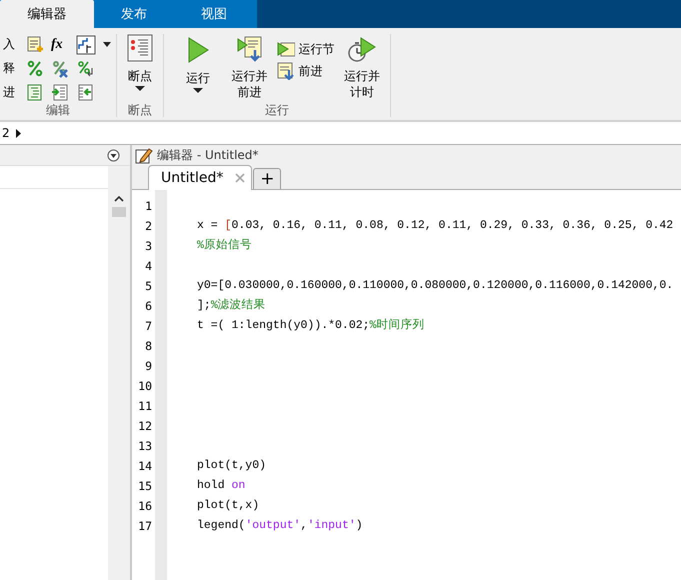 The image size is (681, 580). I want to click on code-line: plot(t,y0), so click(231, 466).